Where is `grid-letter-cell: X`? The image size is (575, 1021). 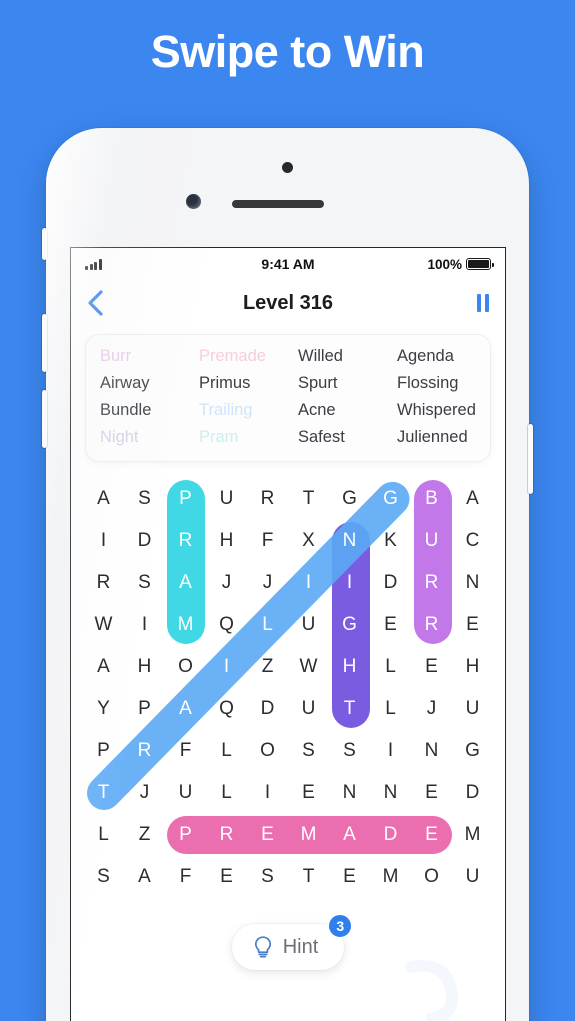 grid-letter-cell: X is located at coordinates (308, 541).